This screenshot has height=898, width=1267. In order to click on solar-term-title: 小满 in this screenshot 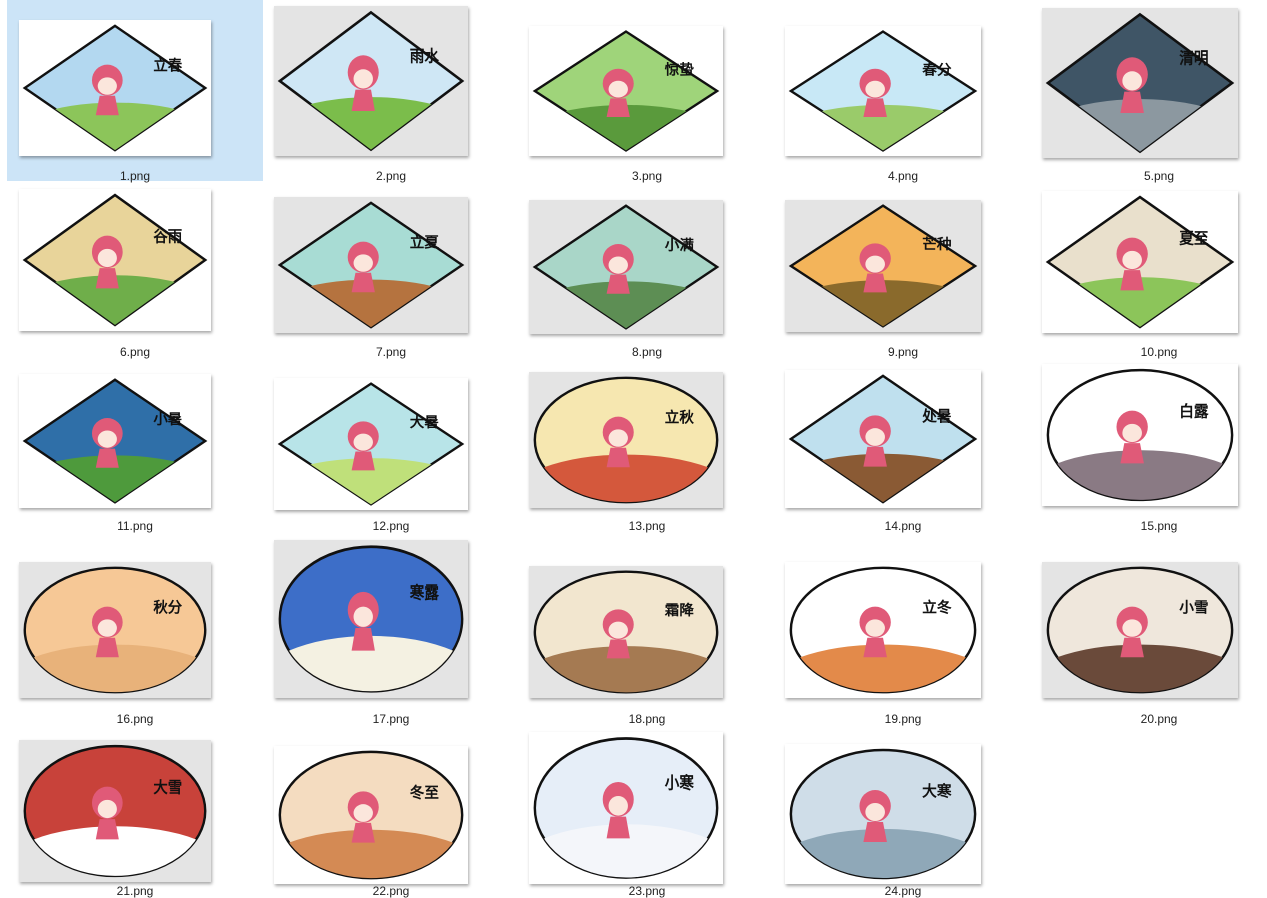, I will do `click(680, 245)`.